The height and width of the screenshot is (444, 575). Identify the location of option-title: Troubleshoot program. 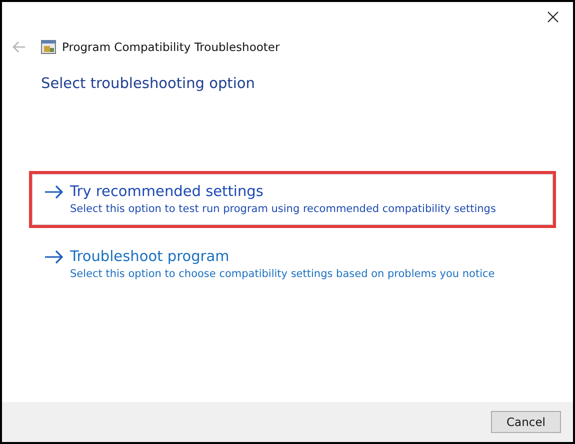
(150, 257).